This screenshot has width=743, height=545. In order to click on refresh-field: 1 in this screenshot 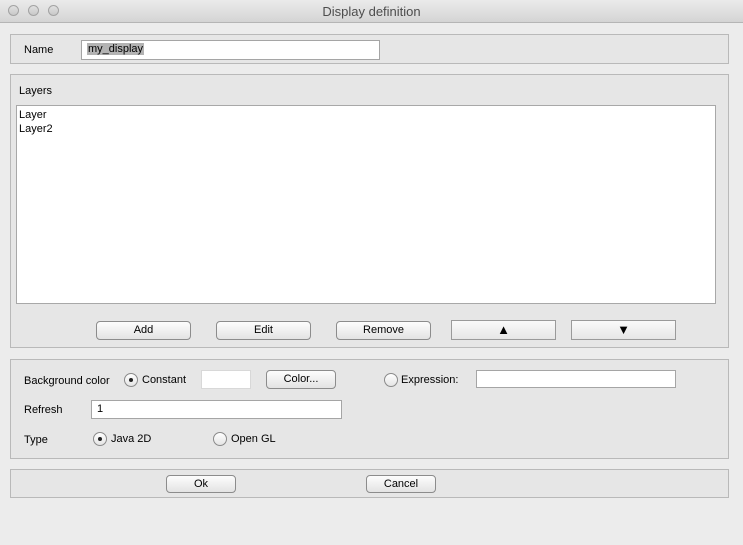, I will do `click(216, 409)`.